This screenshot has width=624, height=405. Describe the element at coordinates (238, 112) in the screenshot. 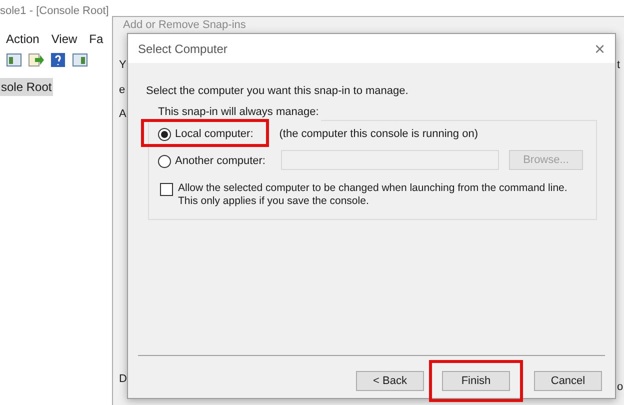

I see `group-label: This snap-in will always manage:` at that location.